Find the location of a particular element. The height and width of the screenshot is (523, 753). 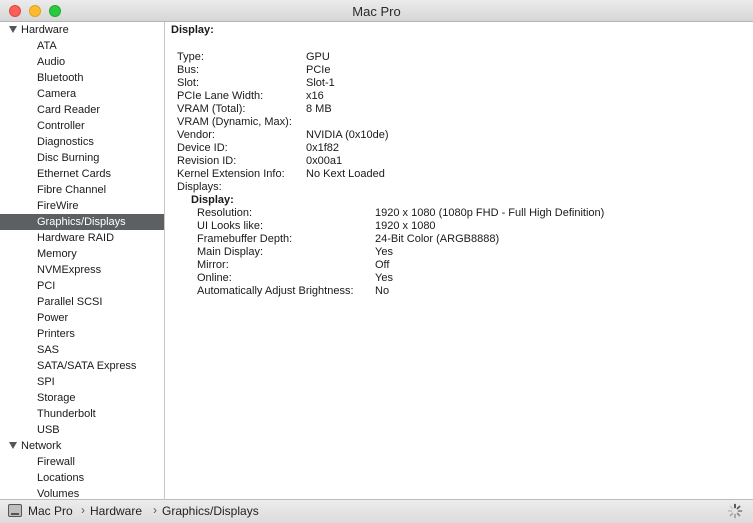

sidebar-item-volumes: Volumes is located at coordinates (82, 492).